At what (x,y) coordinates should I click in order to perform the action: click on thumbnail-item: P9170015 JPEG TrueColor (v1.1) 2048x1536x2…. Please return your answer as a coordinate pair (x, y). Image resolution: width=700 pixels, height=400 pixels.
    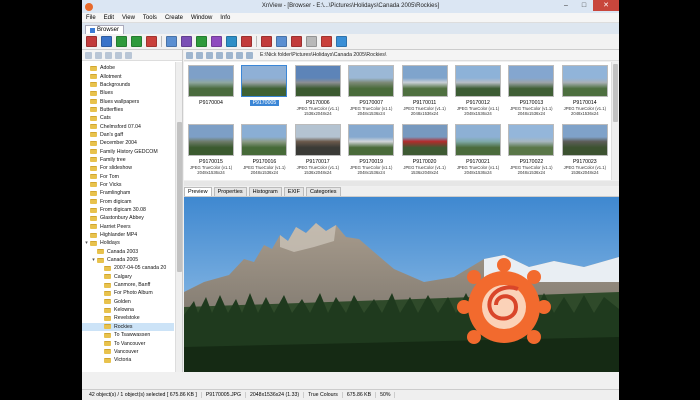
    Looking at the image, I should click on (211, 152).